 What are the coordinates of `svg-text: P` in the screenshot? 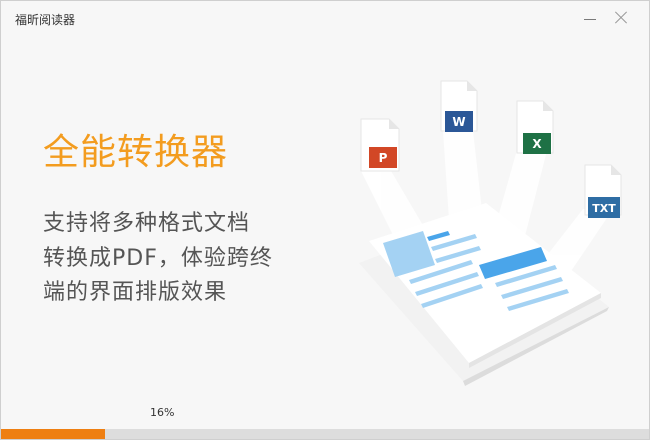 It's located at (383, 158).